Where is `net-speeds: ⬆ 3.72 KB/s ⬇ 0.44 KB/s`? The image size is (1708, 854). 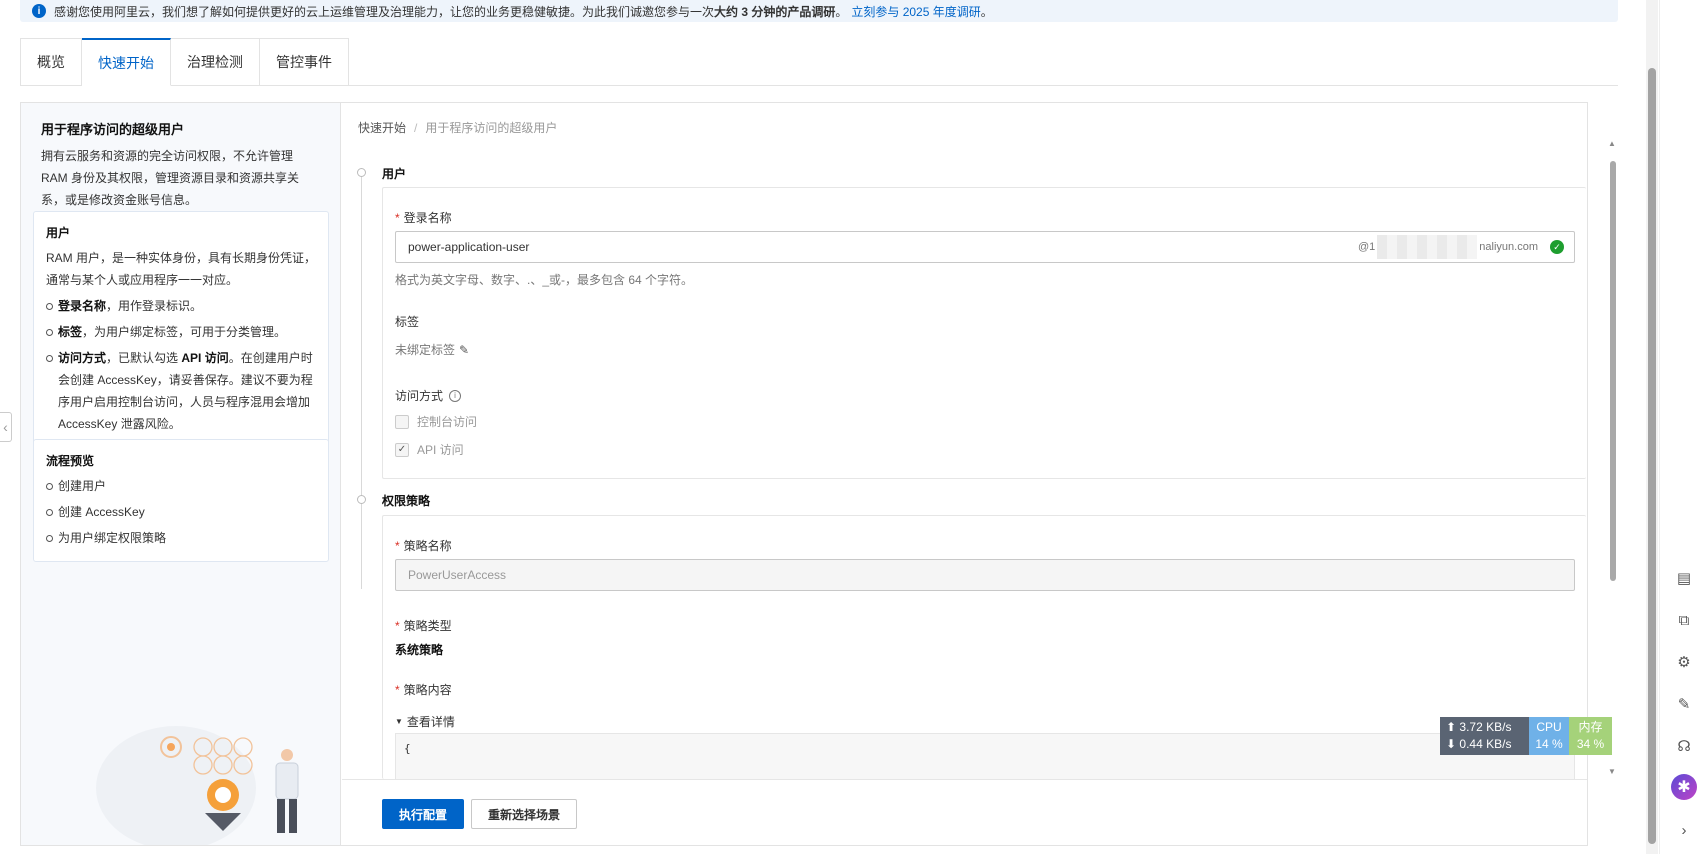 net-speeds: ⬆ 3.72 KB/s ⬇ 0.44 KB/s is located at coordinates (1484, 736).